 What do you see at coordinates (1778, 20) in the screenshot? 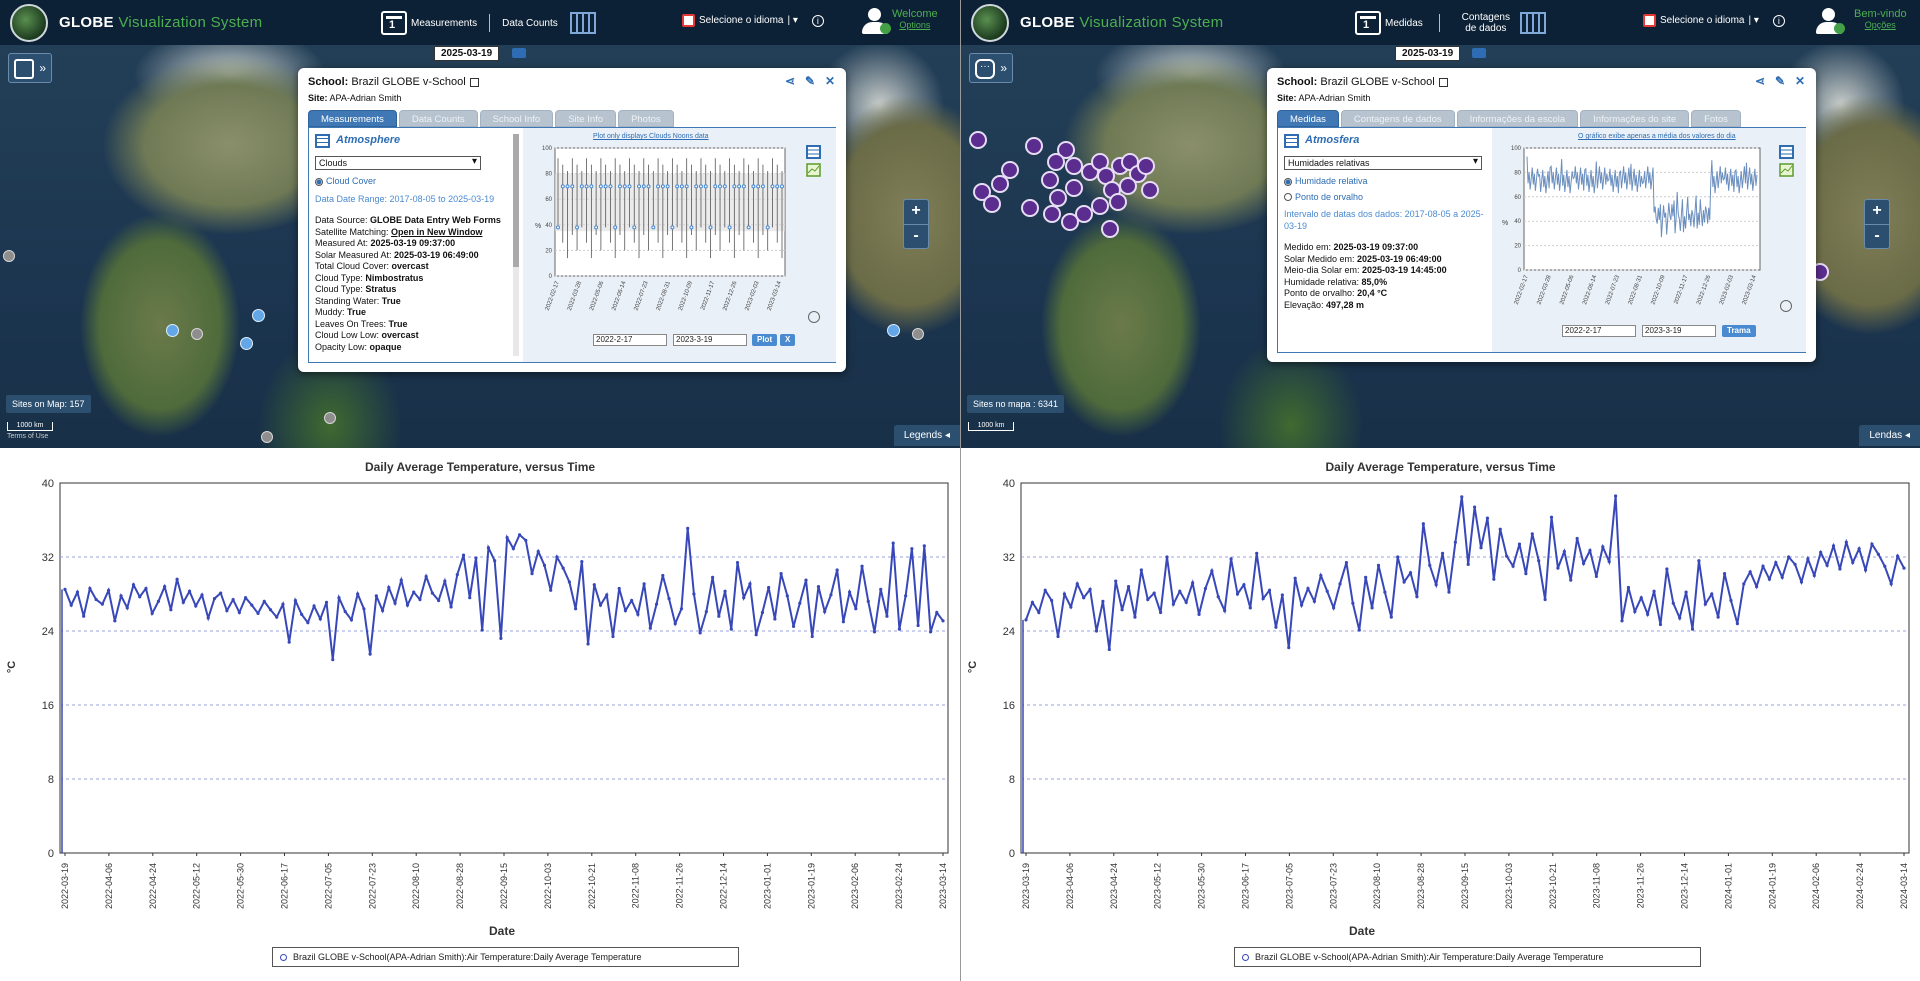
I see `info-icon: i` at bounding box center [1778, 20].